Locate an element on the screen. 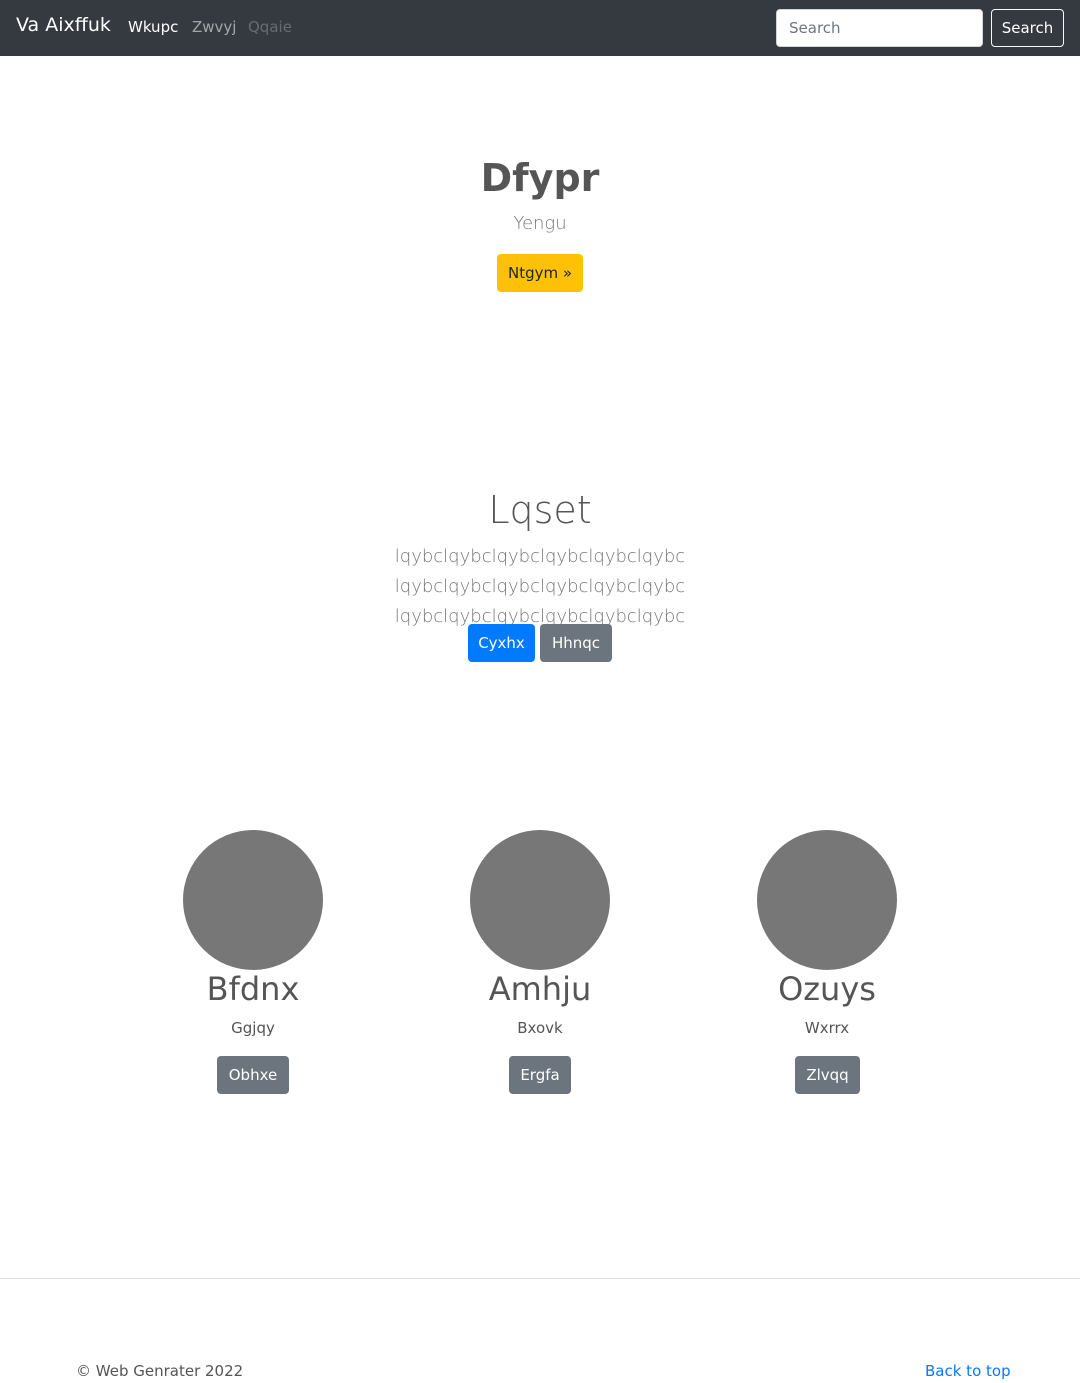 This screenshot has height=1383, width=1080. search-input is located at coordinates (879, 28).